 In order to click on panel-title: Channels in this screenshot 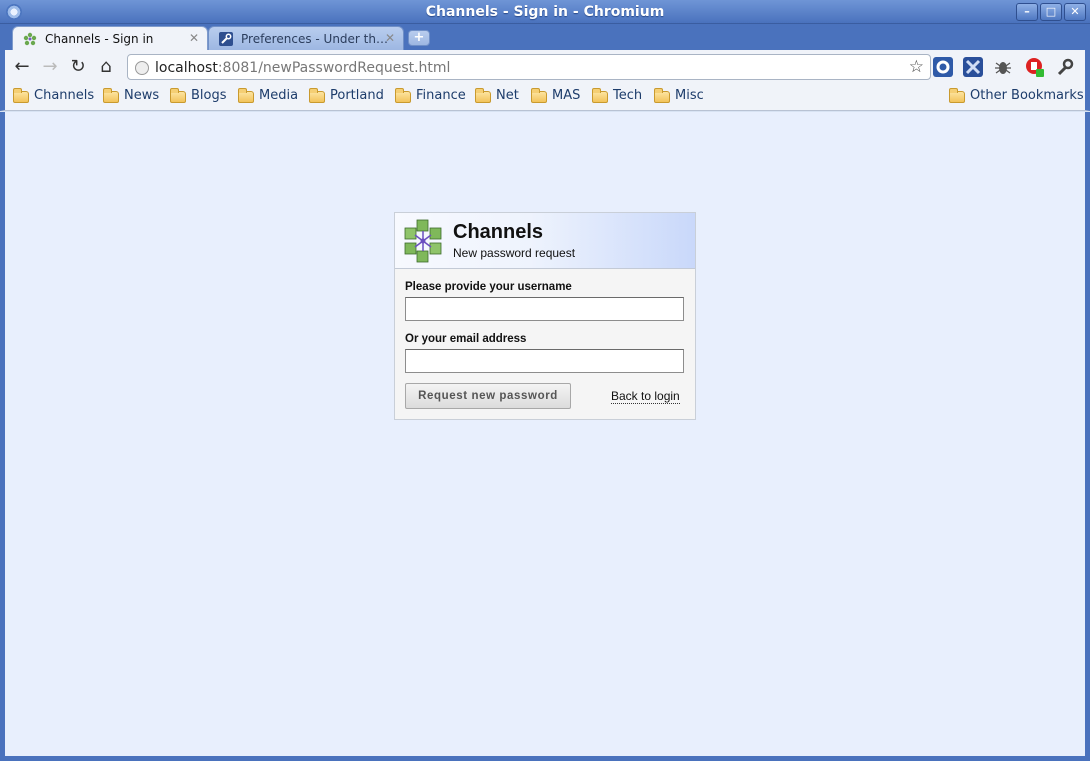, I will do `click(498, 232)`.